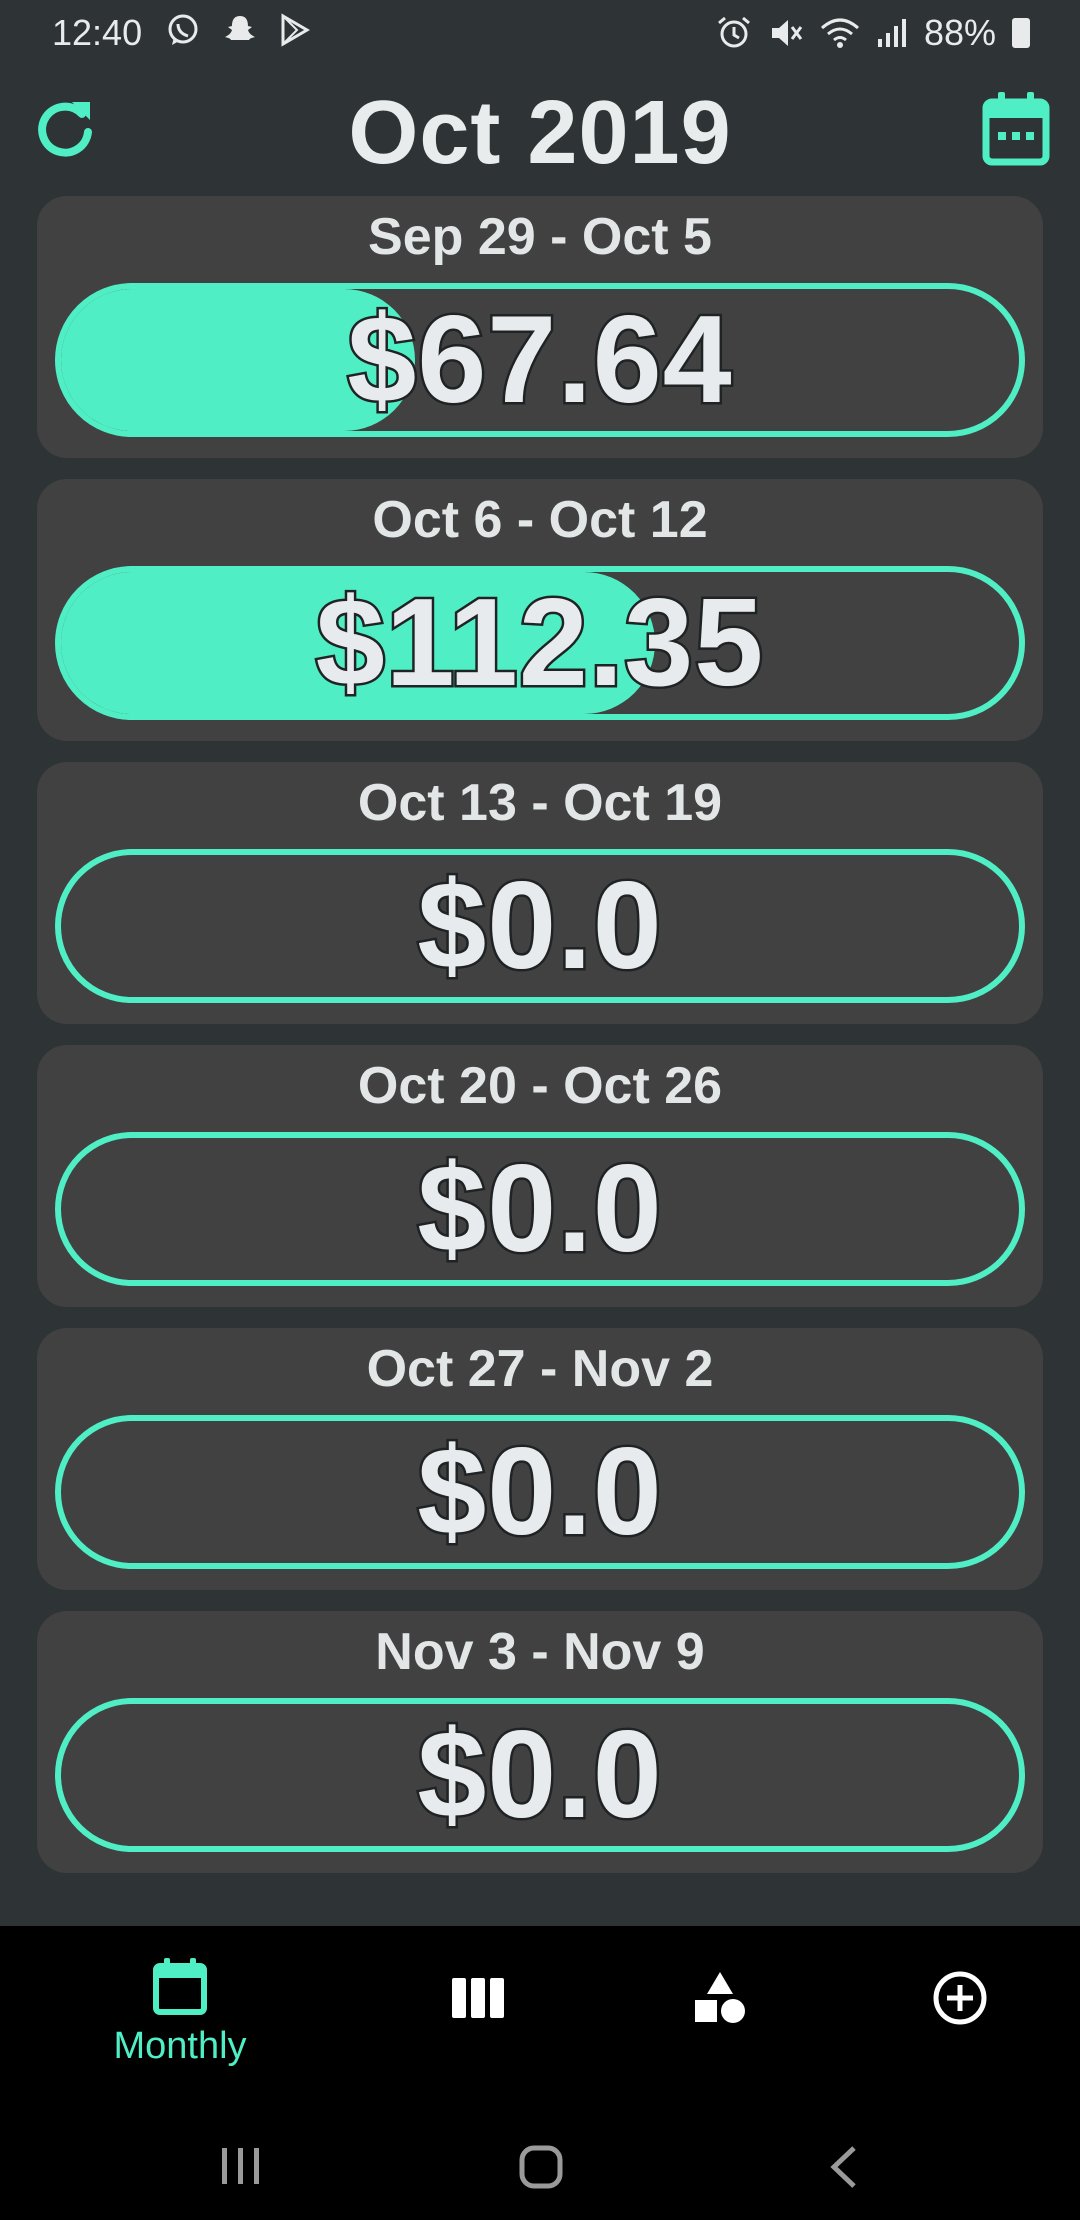 The image size is (1080, 2220). I want to click on week-amount: $67.64, so click(539, 360).